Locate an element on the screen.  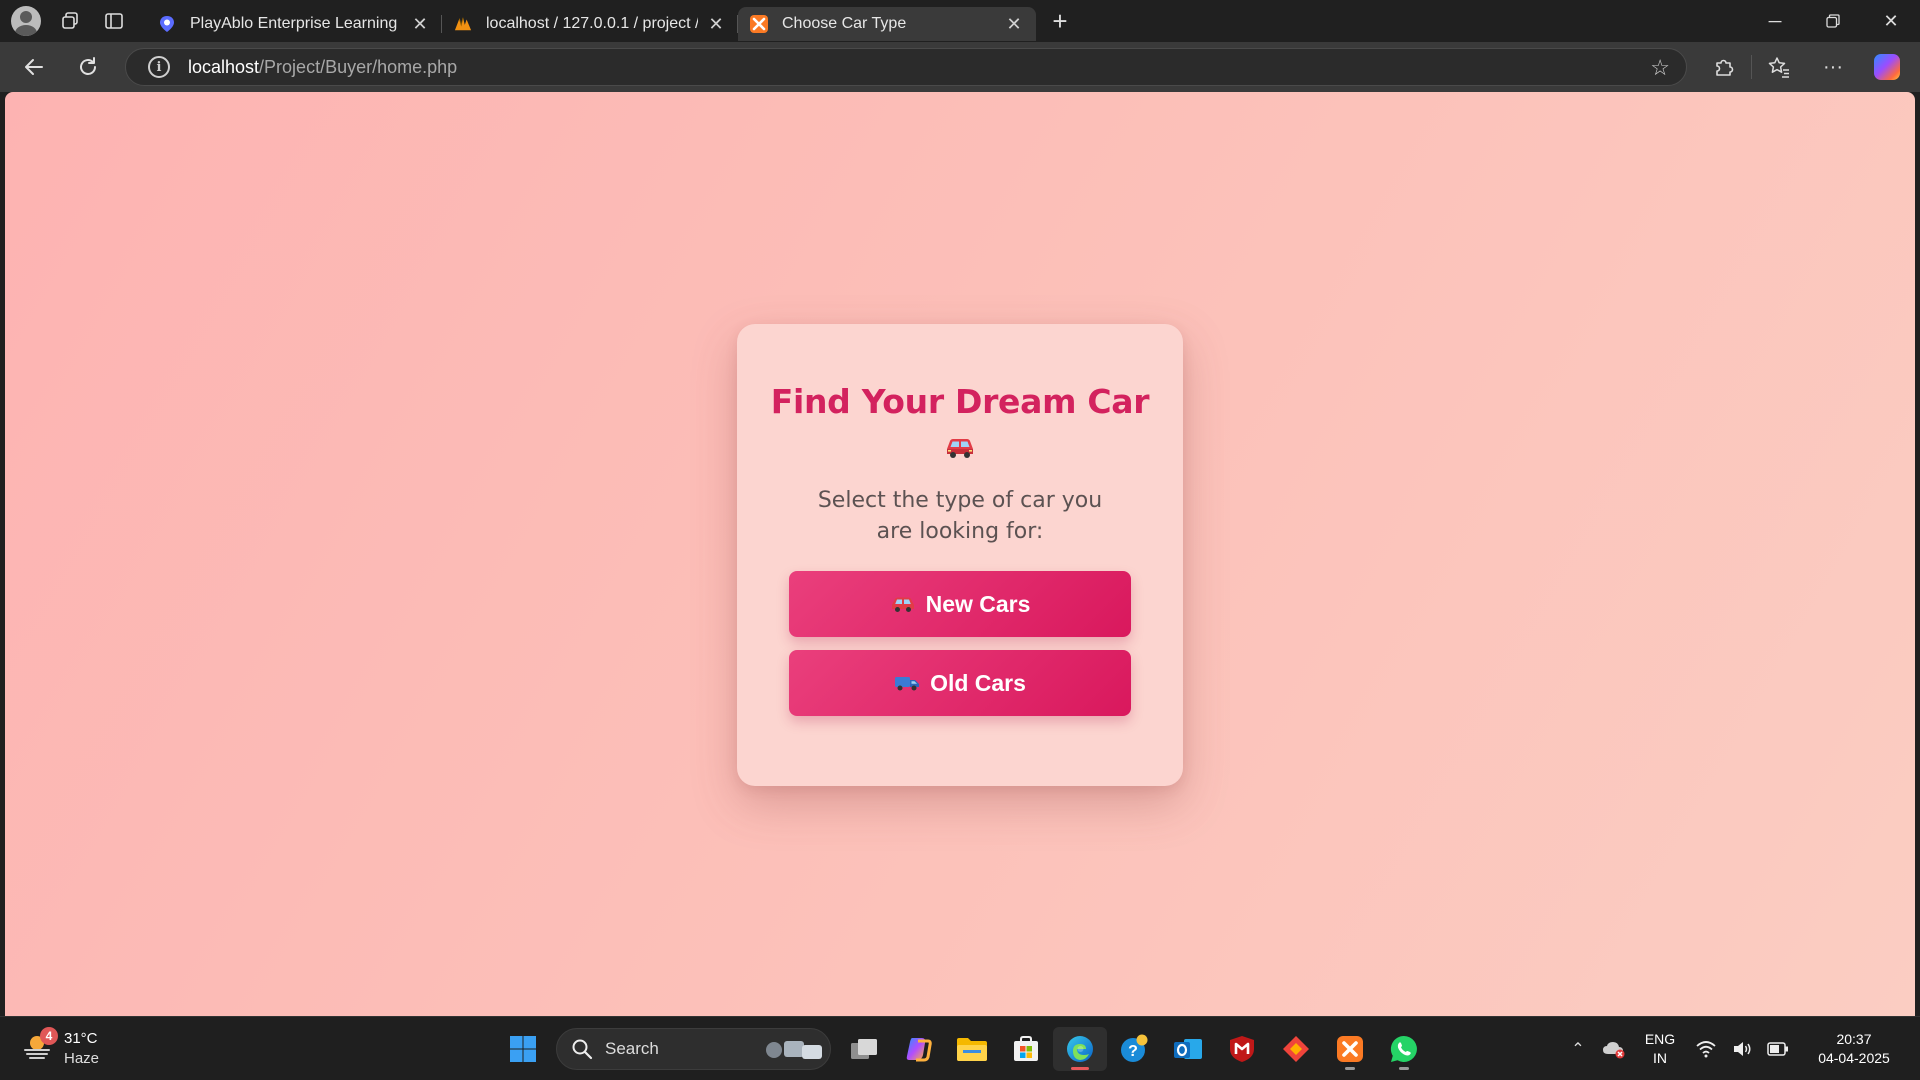
restore-button is located at coordinates (1833, 21).